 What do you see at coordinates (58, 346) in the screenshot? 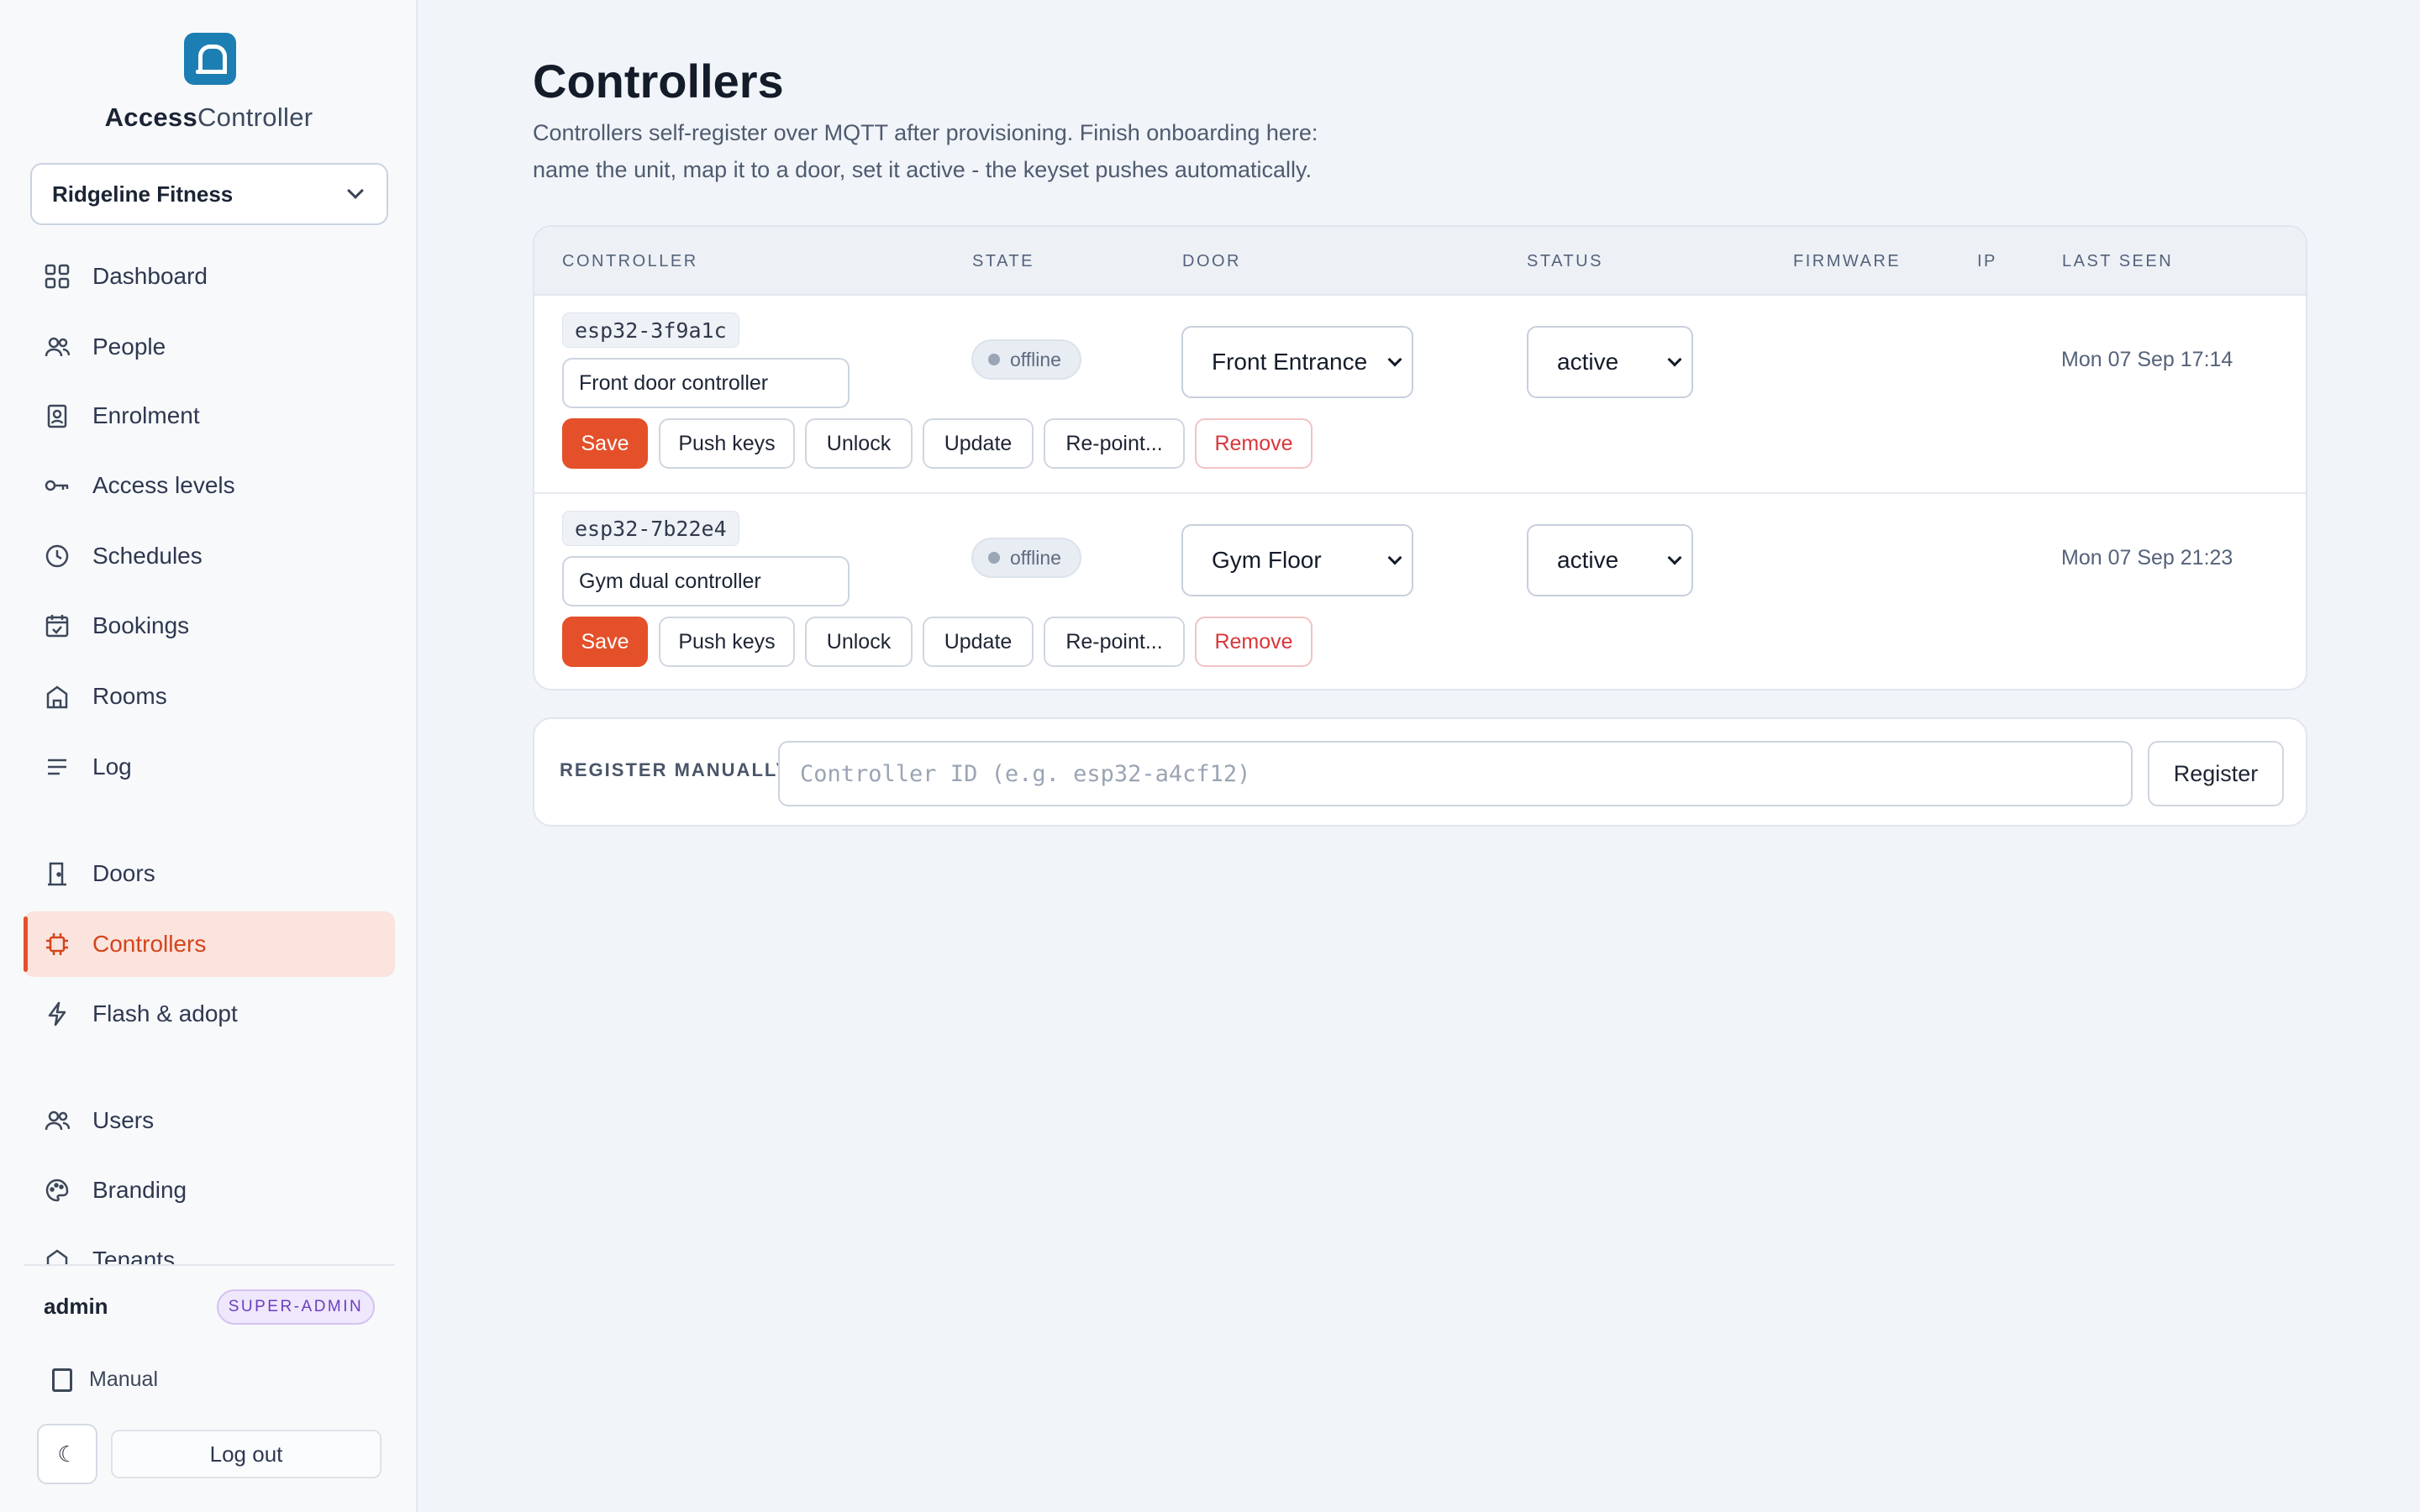
I see `people-icon` at bounding box center [58, 346].